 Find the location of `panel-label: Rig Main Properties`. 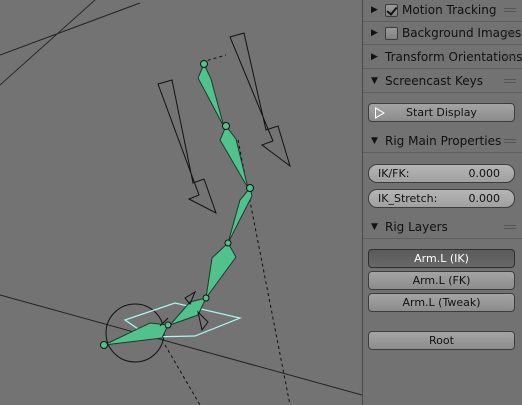

panel-label: Rig Main Properties is located at coordinates (443, 141).